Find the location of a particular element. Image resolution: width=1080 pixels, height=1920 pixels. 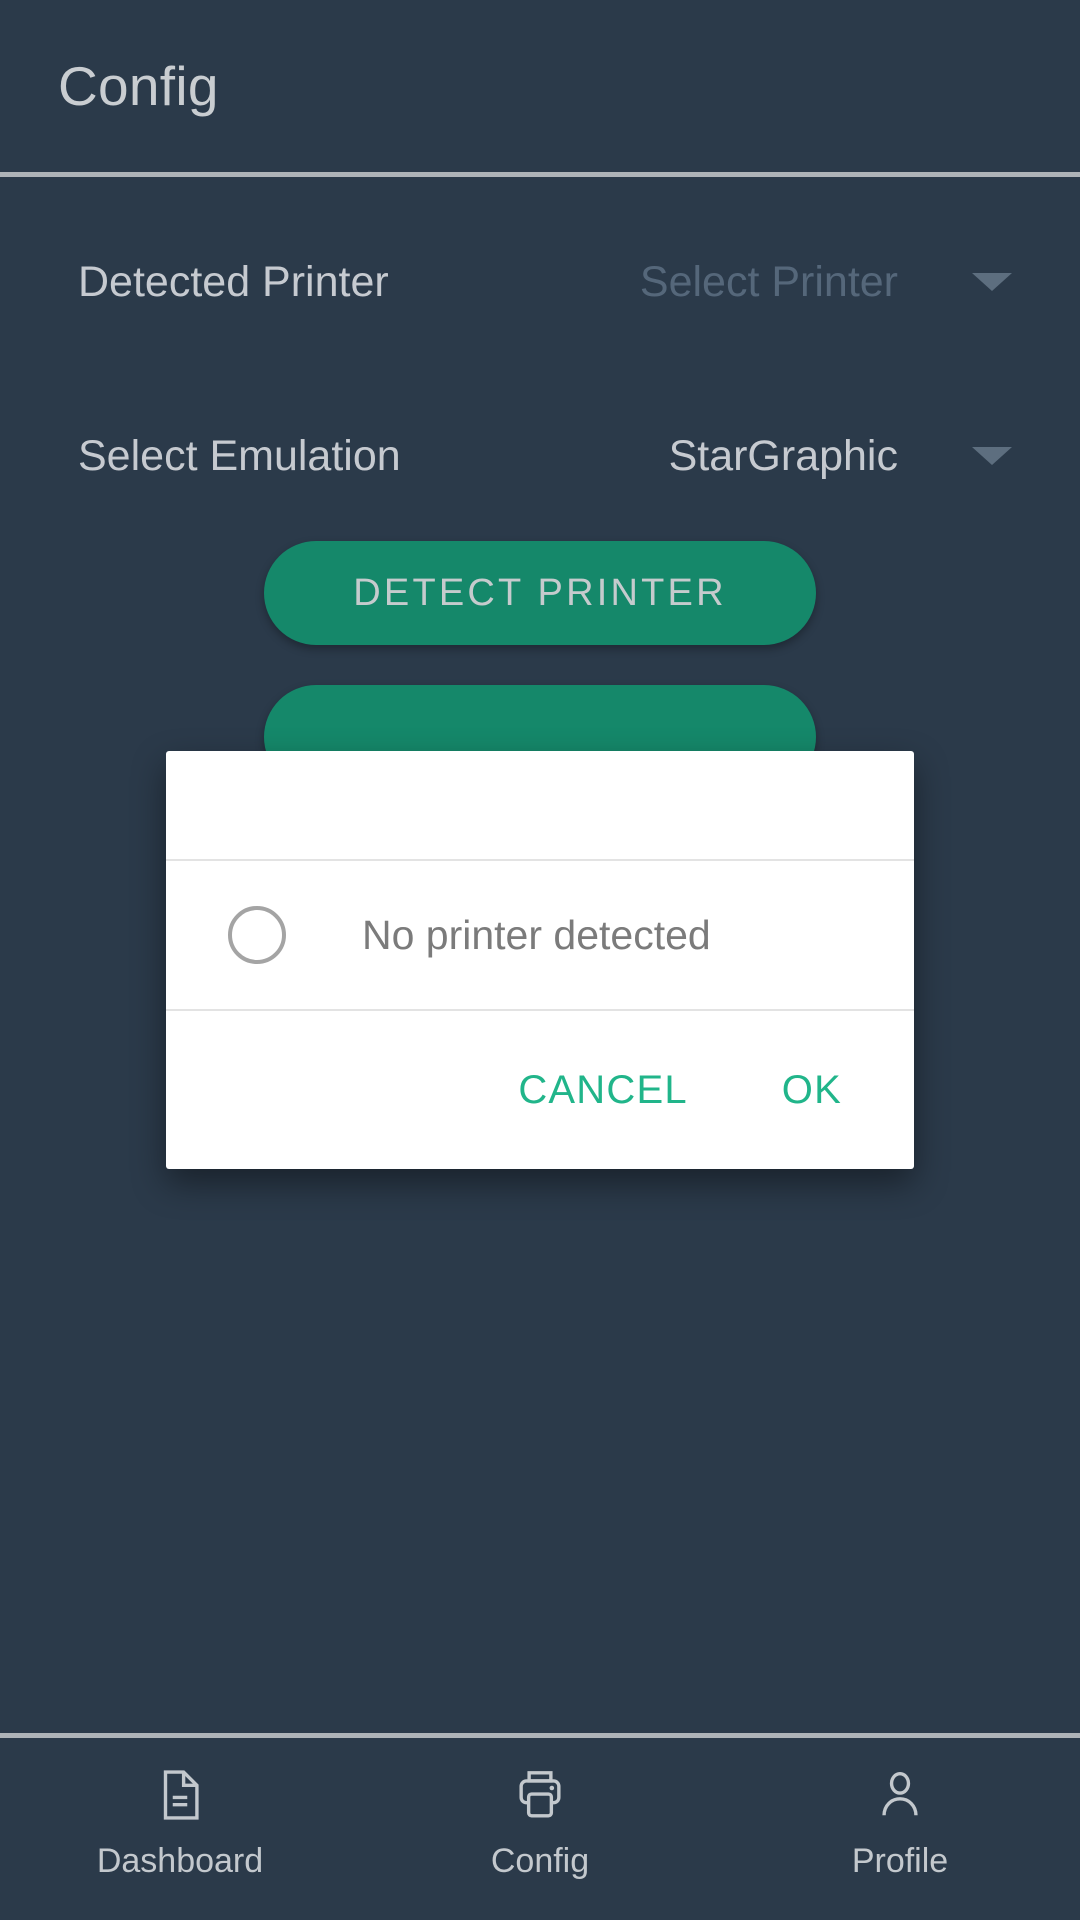

detected-printer-row: Detected Printer Select Printer is located at coordinates (540, 282).